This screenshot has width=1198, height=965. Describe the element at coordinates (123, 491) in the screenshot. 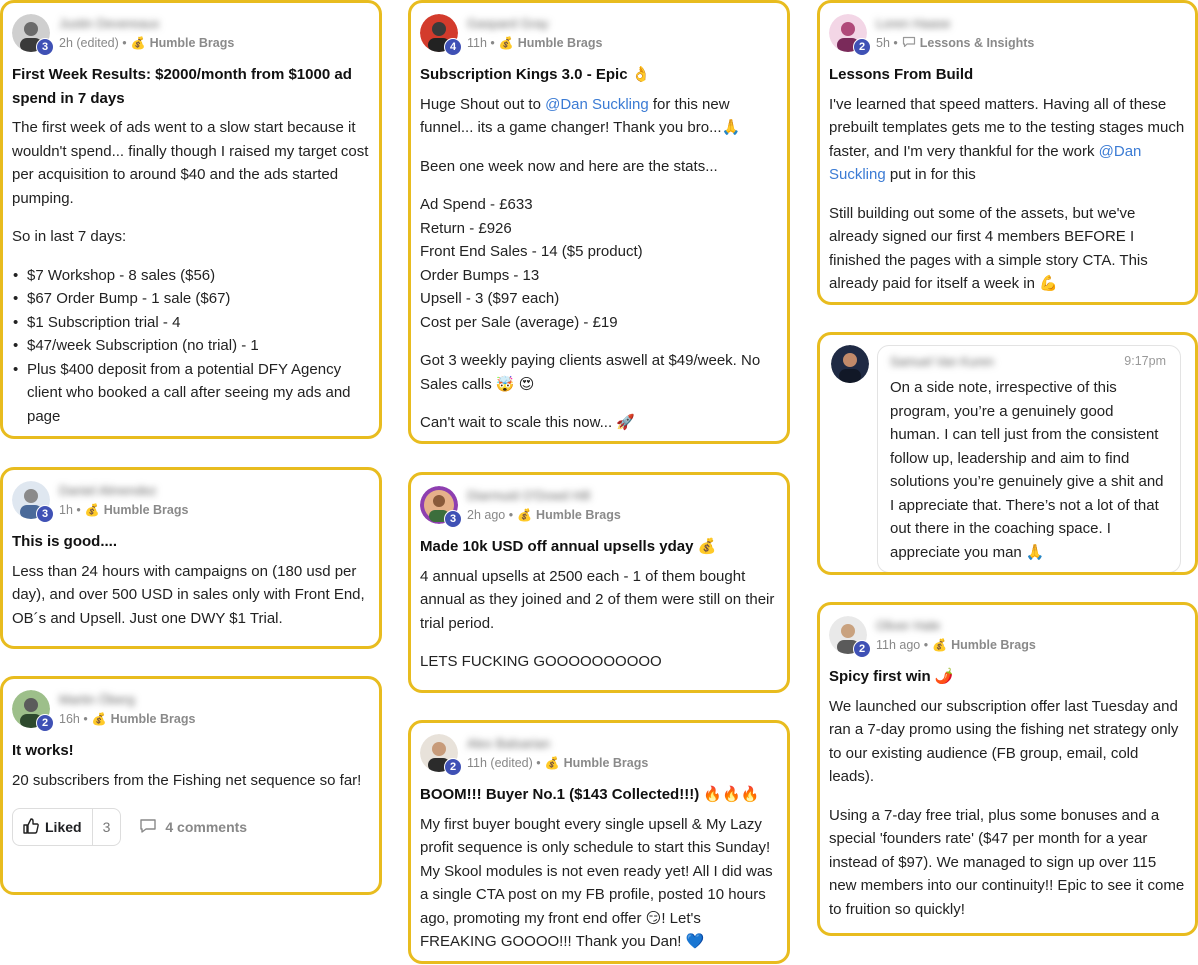

I see `author-name: Daniel Almendez` at that location.